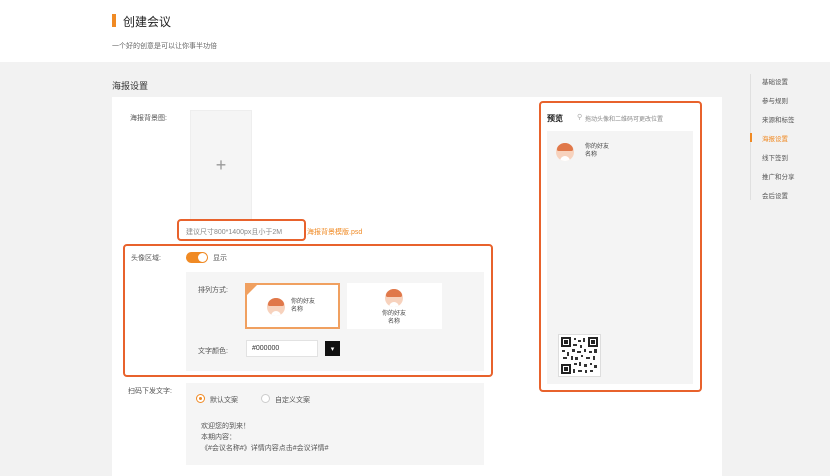  I want to click on page-title: 创建会议, so click(147, 22).